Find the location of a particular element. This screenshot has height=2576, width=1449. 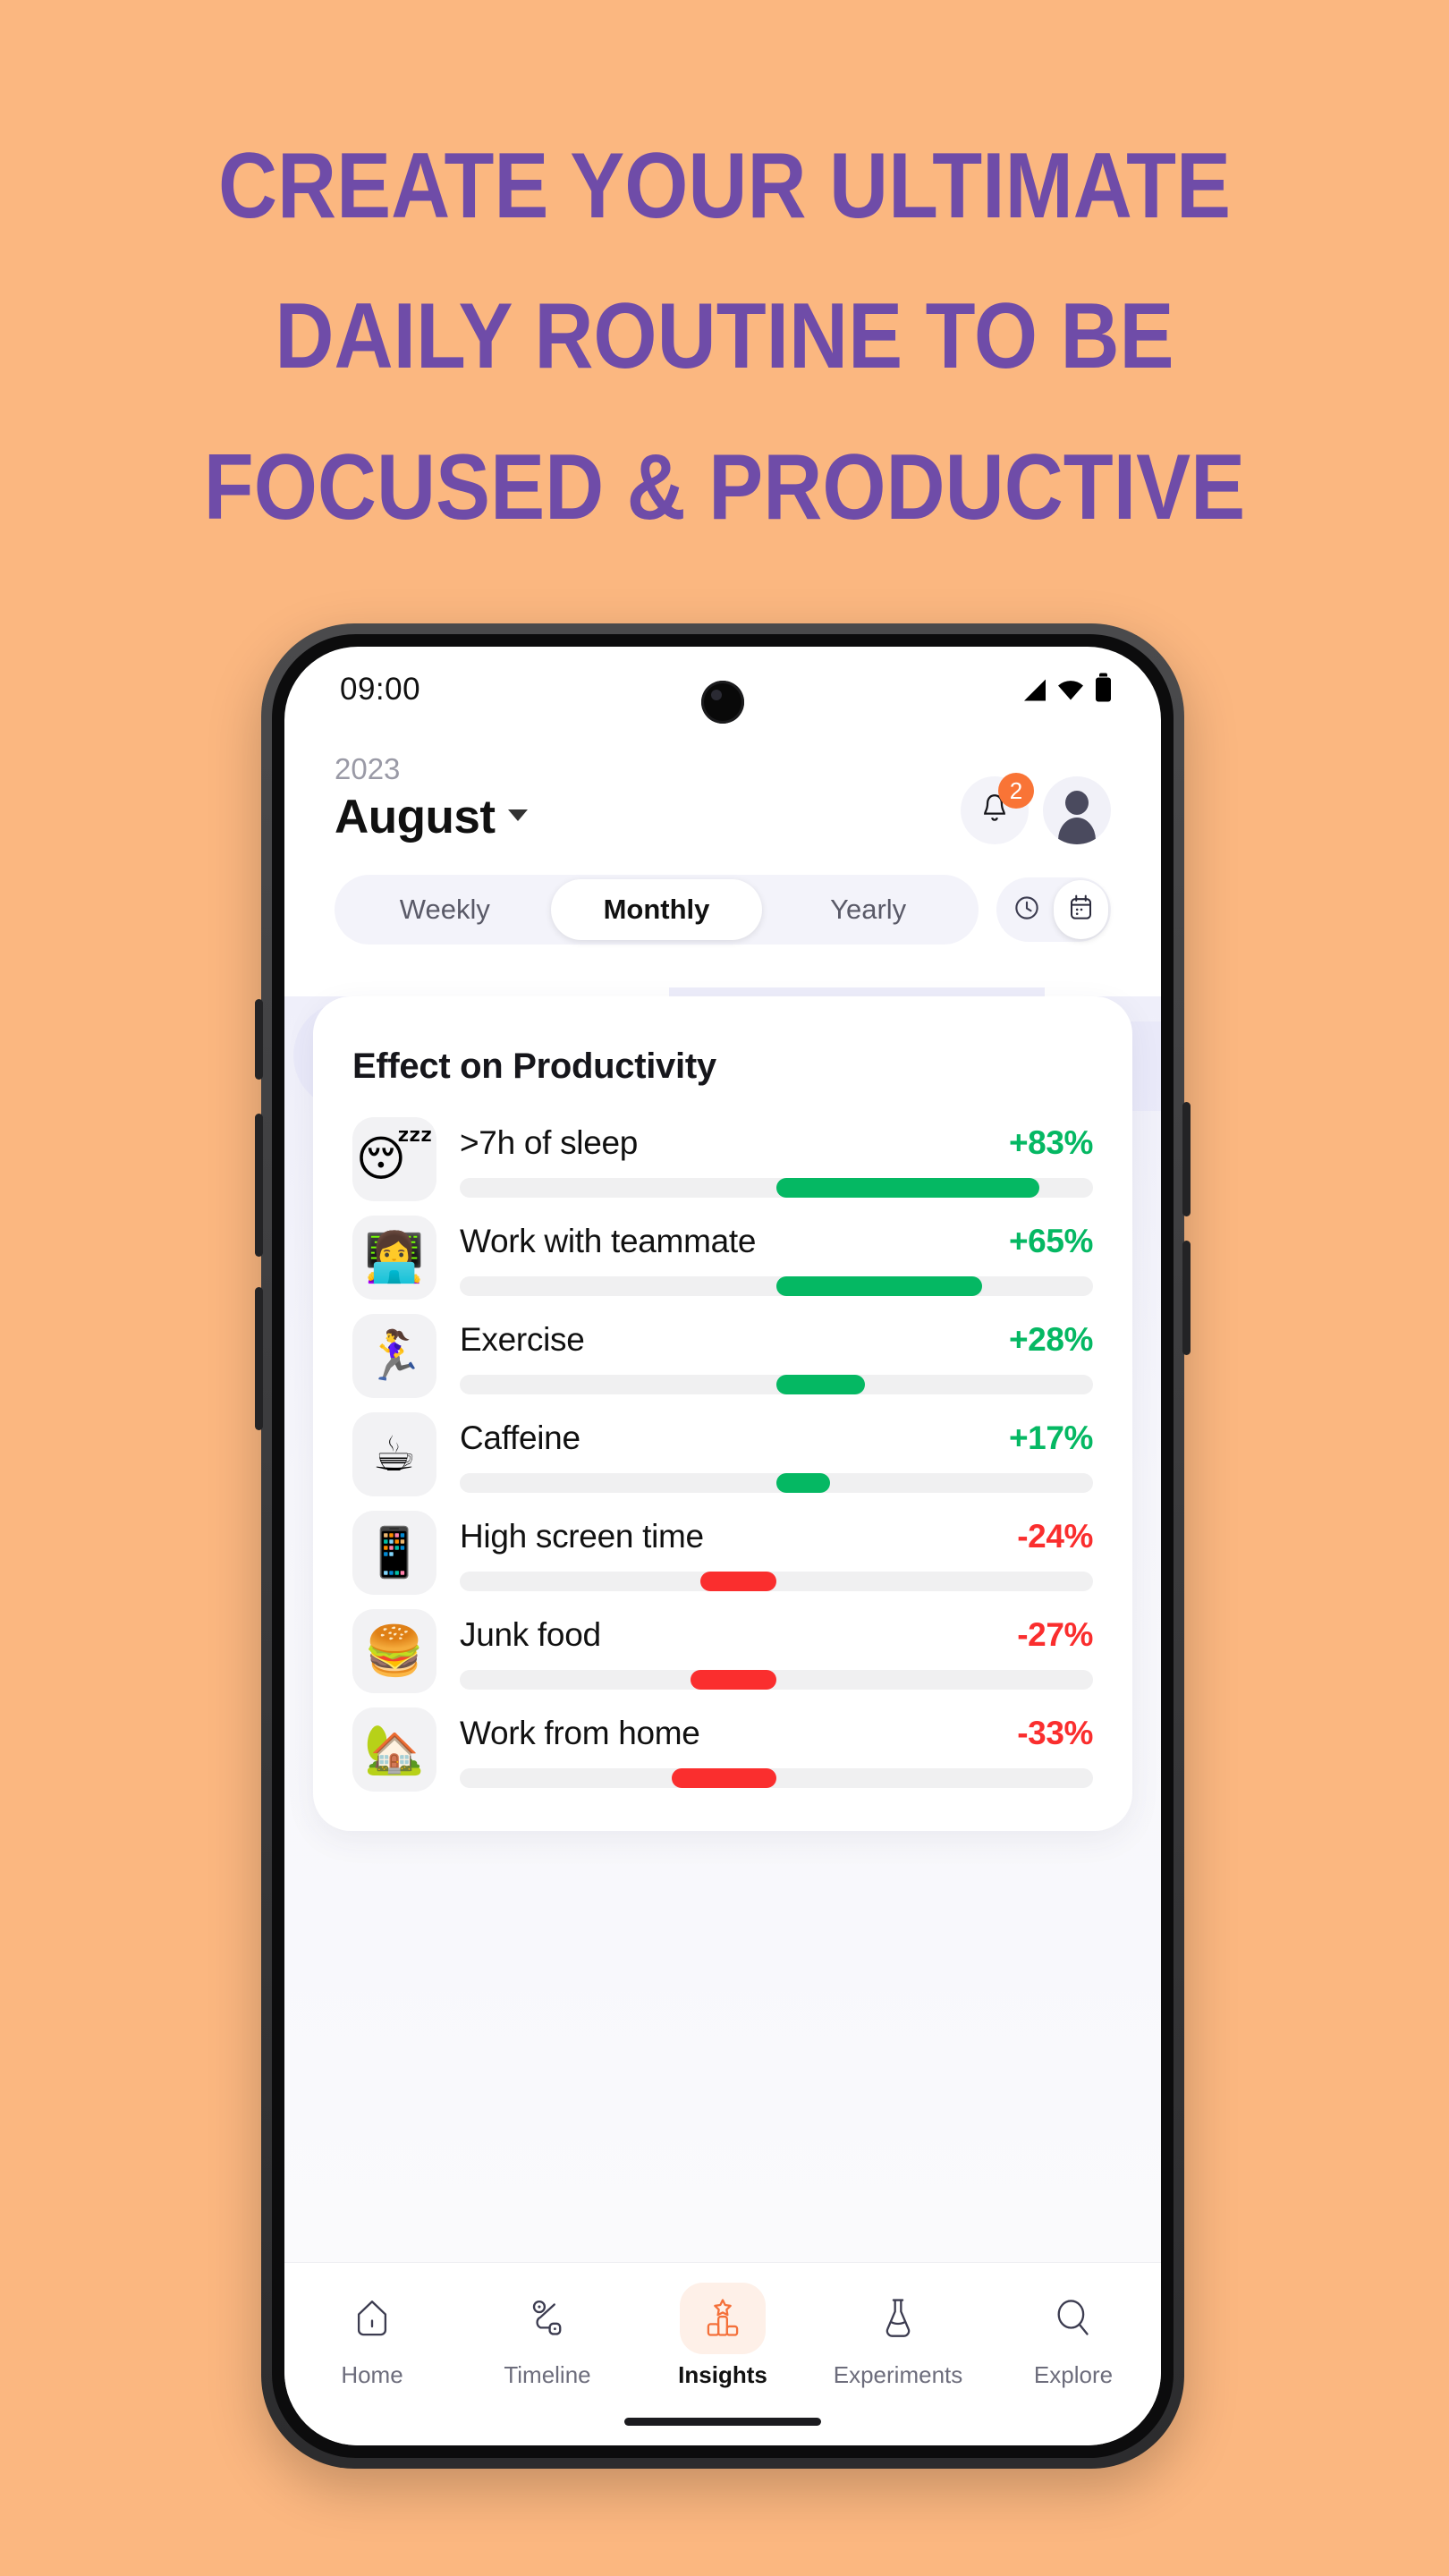

nav-label-timeline: Timeline is located at coordinates (547, 2374).